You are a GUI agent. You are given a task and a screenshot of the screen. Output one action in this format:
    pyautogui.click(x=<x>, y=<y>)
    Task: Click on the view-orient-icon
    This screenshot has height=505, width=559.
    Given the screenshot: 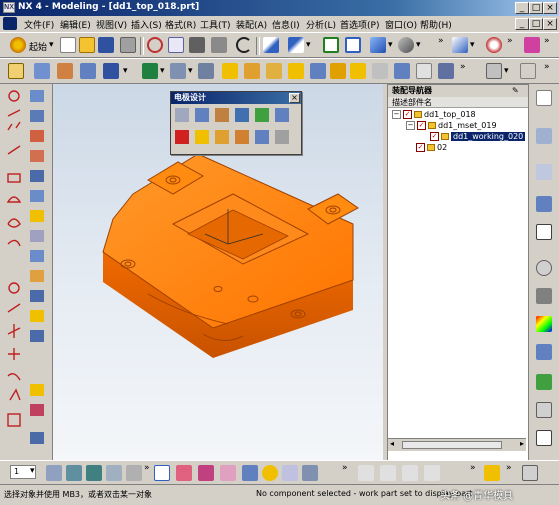 What is the action you would take?
    pyautogui.click(x=406, y=45)
    